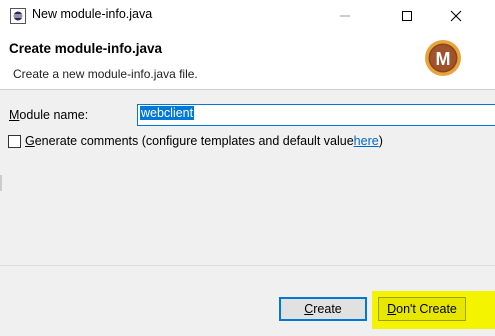 Image resolution: width=495 pixels, height=336 pixels. I want to click on dont-create-mnemonic: D, so click(392, 309).